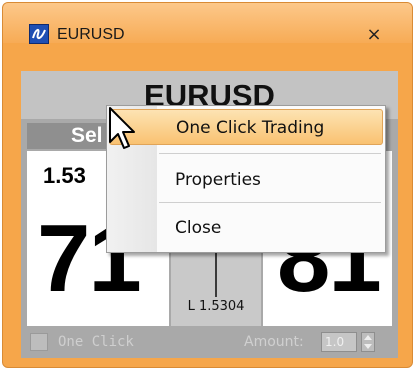 This screenshot has height=375, width=420. I want to click on amount-label: Amount:, so click(274, 342).